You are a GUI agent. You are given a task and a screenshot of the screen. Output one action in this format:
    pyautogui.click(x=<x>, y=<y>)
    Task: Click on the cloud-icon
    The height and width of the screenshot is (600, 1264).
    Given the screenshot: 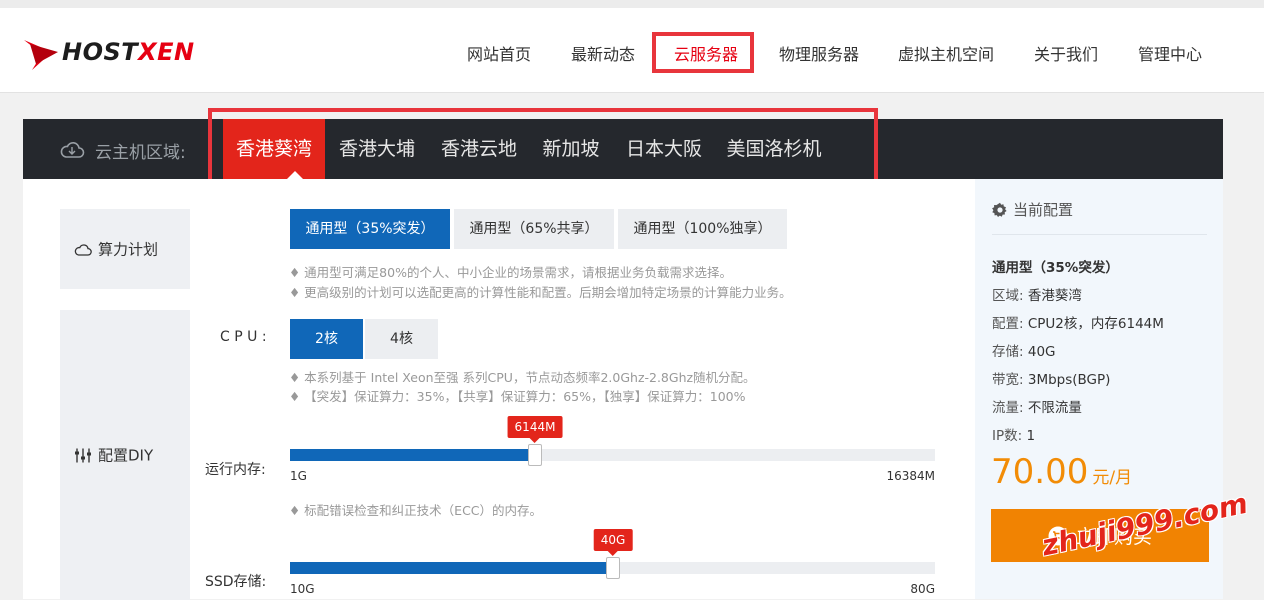 What is the action you would take?
    pyautogui.click(x=72, y=150)
    